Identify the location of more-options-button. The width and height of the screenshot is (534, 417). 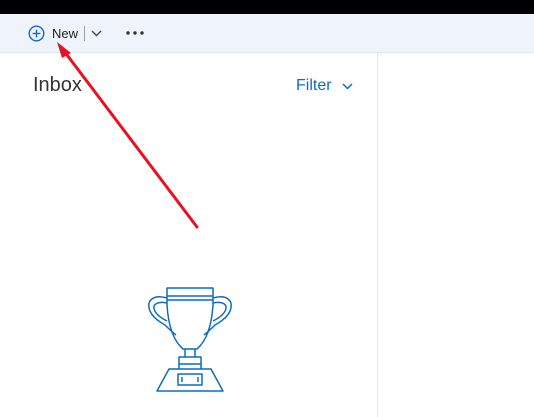
(135, 33).